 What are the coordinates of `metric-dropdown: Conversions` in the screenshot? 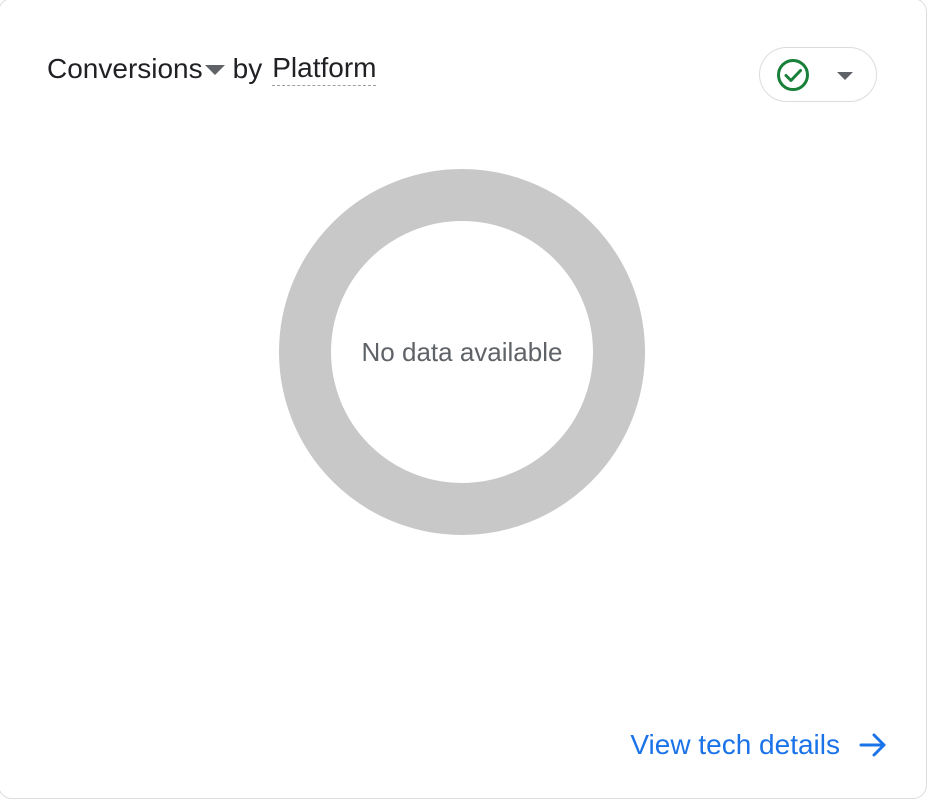 It's located at (136, 69).